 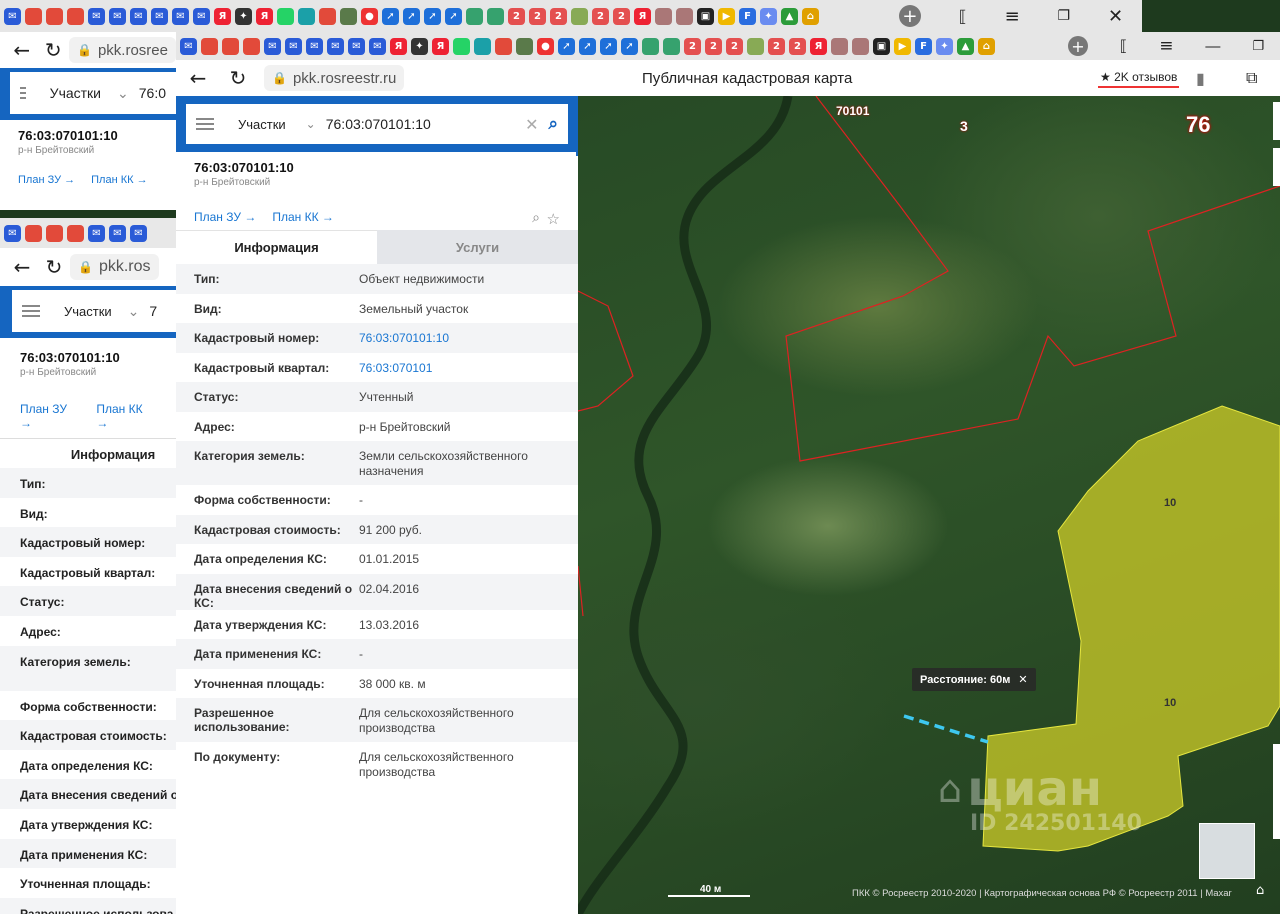 What do you see at coordinates (1139, 78) in the screenshot?
I see `reviews-badge: ★ 2K отзывов` at bounding box center [1139, 78].